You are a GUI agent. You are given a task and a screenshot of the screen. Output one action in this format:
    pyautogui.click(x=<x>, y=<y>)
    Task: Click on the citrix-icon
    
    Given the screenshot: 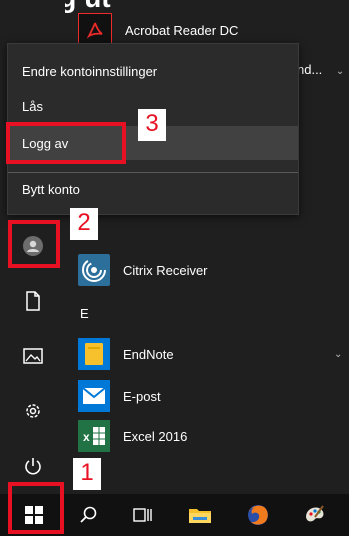 What is the action you would take?
    pyautogui.click(x=94, y=270)
    